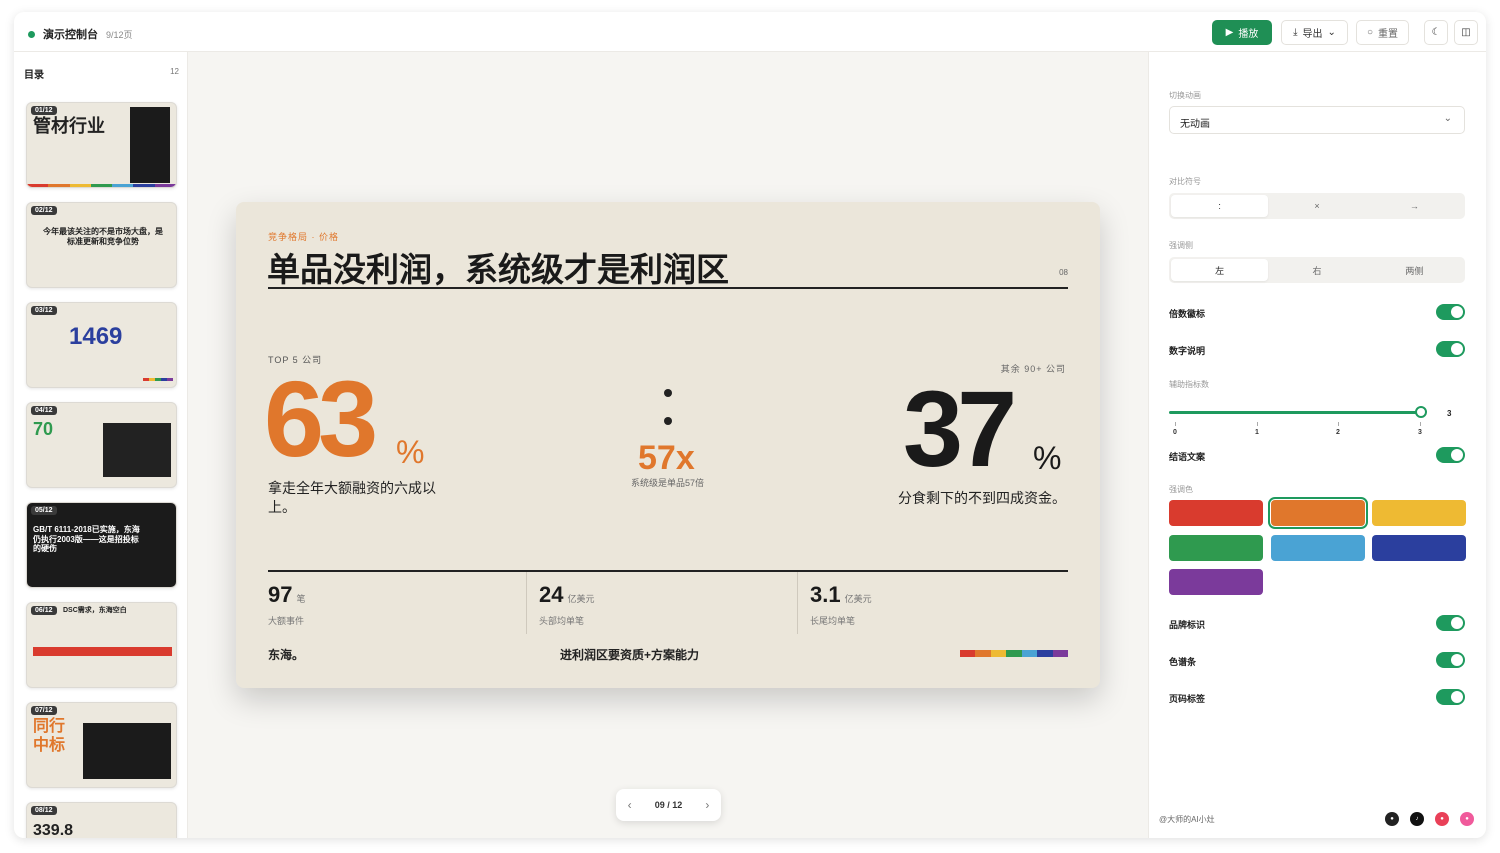 The width and height of the screenshot is (1500, 853). What do you see at coordinates (101, 820) in the screenshot?
I see `slide-thumb-8: 08/12 339.8` at bounding box center [101, 820].